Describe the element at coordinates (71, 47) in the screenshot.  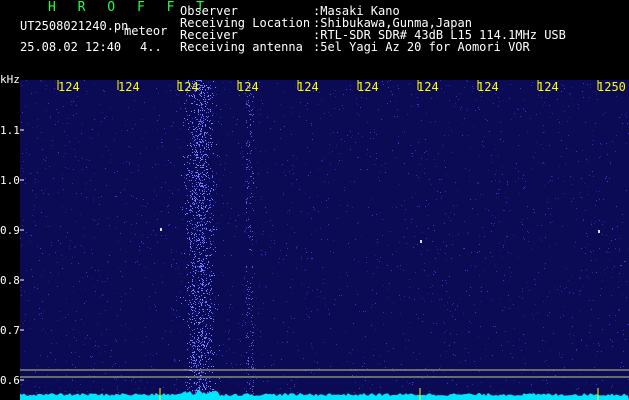
I see `datetime: 25.08.02 12:40` at that location.